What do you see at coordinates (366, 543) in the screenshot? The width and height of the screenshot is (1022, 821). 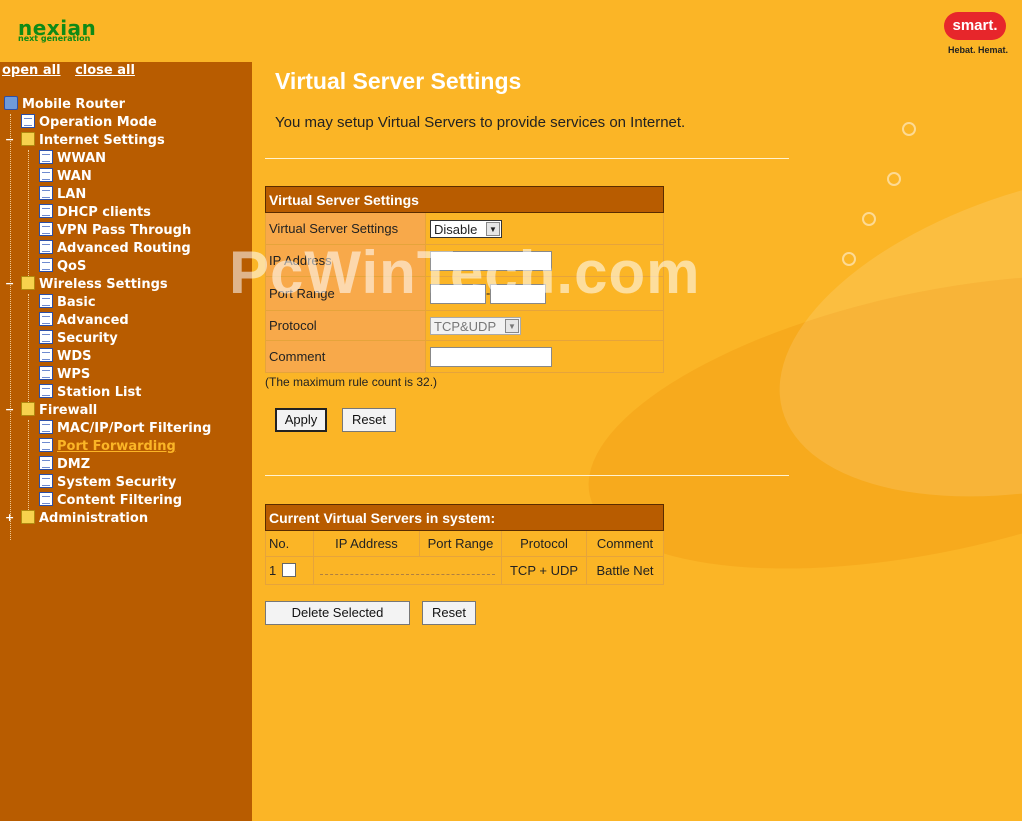 I see `column-header-ip-address: IP Address` at bounding box center [366, 543].